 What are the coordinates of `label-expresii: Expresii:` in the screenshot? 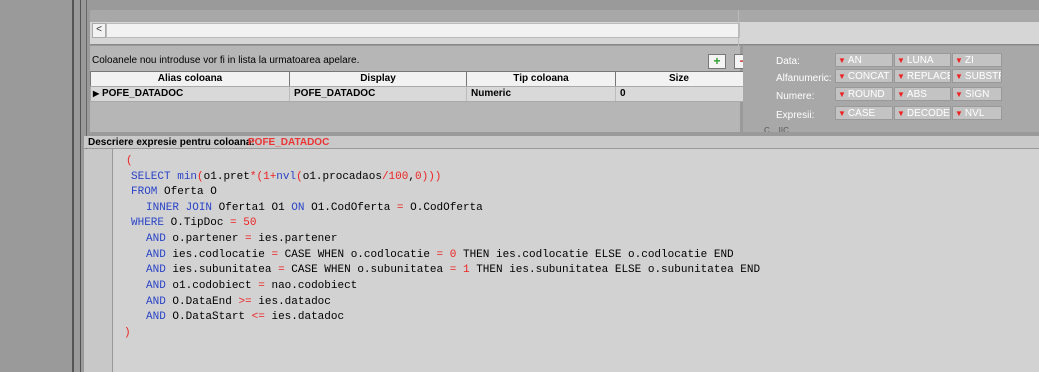 It's located at (795, 115).